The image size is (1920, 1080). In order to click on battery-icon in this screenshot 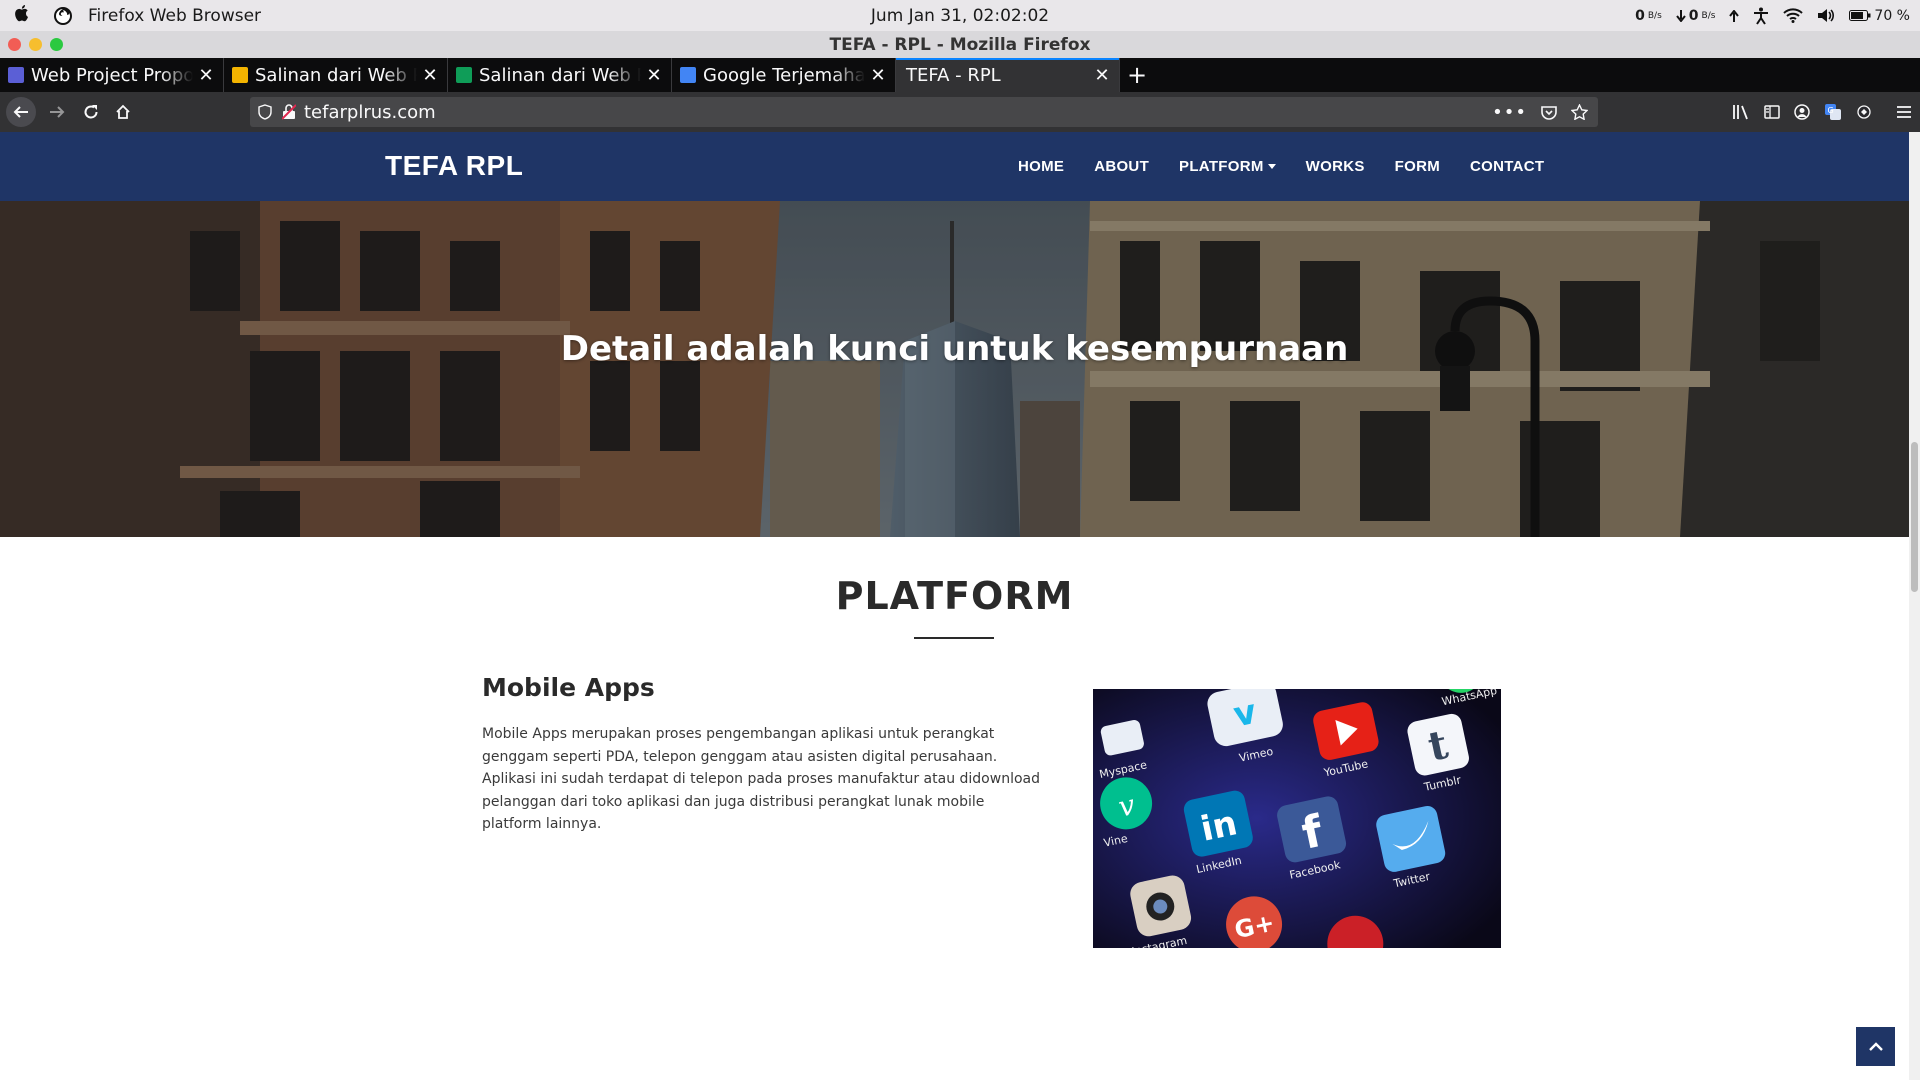, I will do `click(1860, 15)`.